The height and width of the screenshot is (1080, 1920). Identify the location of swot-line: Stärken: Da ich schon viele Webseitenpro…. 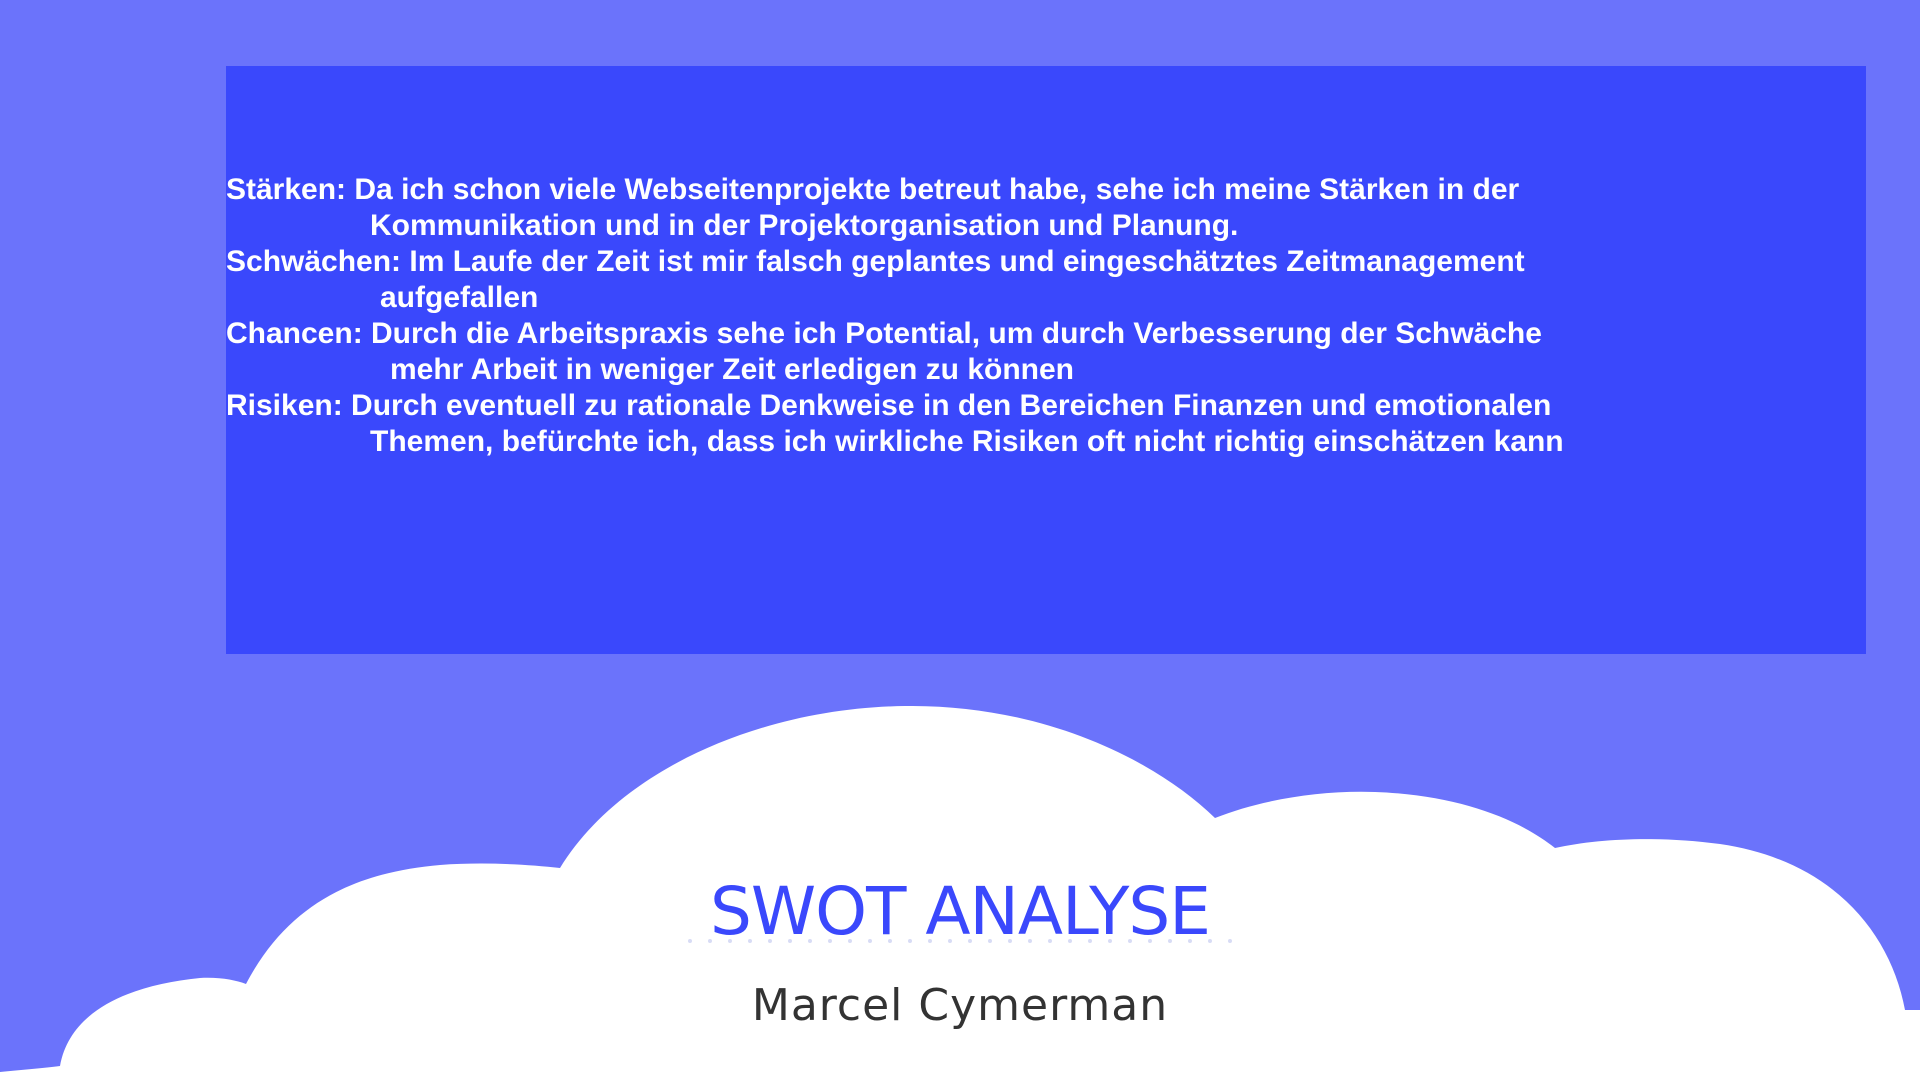
(873, 189).